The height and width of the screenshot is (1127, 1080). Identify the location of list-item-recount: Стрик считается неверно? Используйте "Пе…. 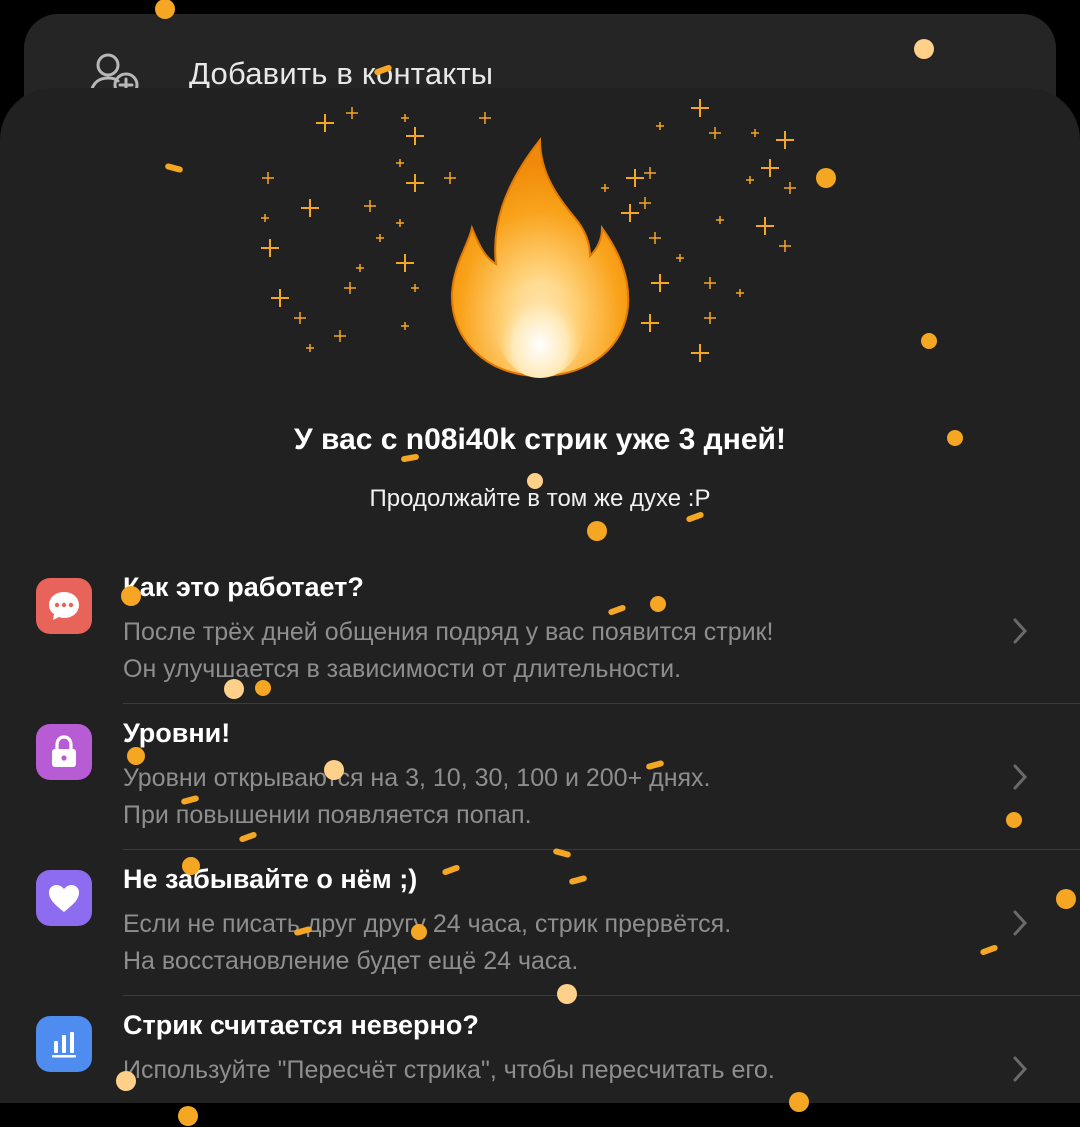
(540, 1049).